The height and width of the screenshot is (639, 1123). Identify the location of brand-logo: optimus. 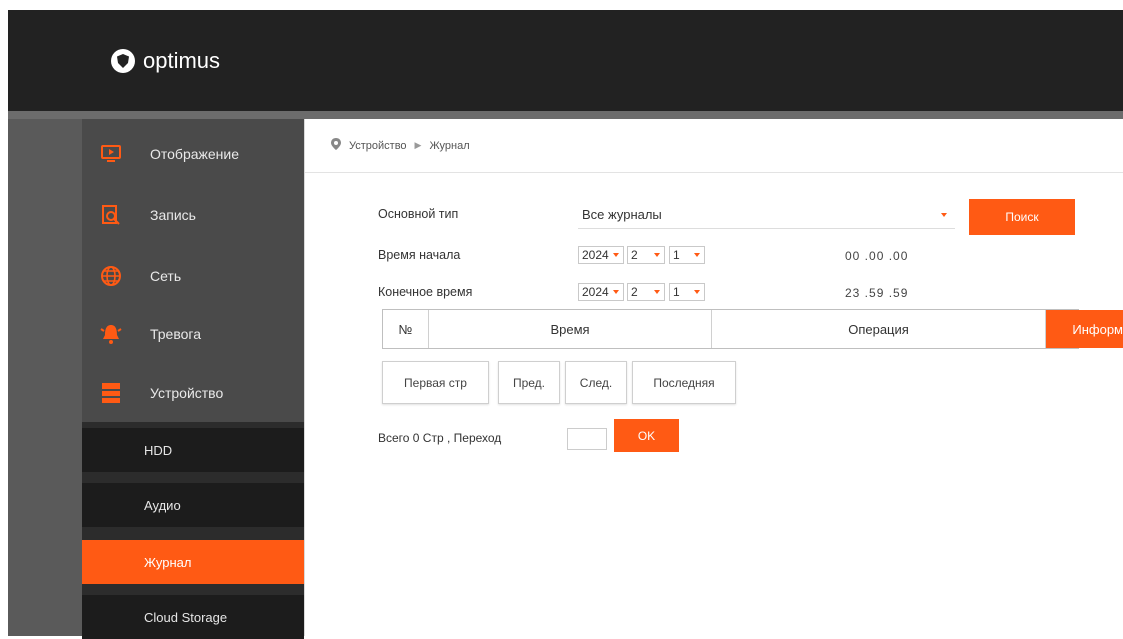
(165, 61).